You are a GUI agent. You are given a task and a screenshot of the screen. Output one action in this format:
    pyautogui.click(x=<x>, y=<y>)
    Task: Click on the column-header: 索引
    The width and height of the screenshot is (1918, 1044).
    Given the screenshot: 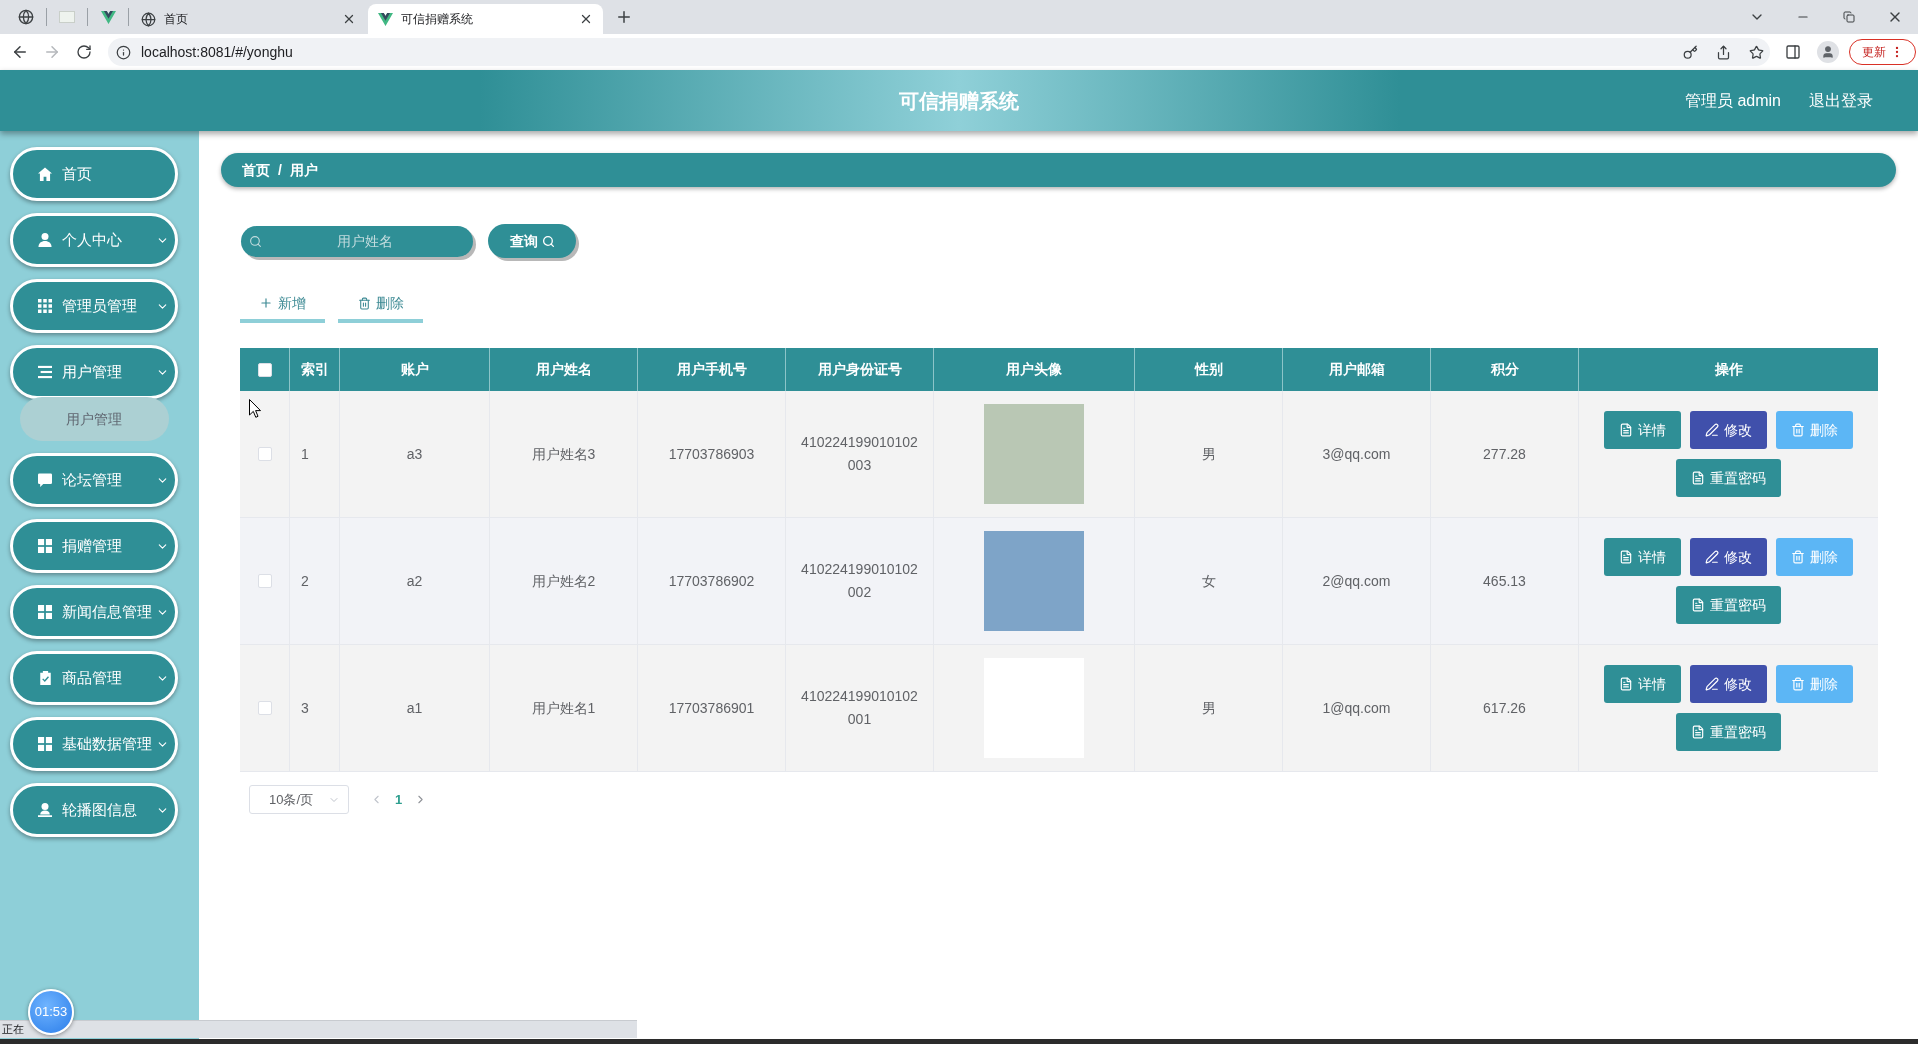 What is the action you would take?
    pyautogui.click(x=314, y=369)
    